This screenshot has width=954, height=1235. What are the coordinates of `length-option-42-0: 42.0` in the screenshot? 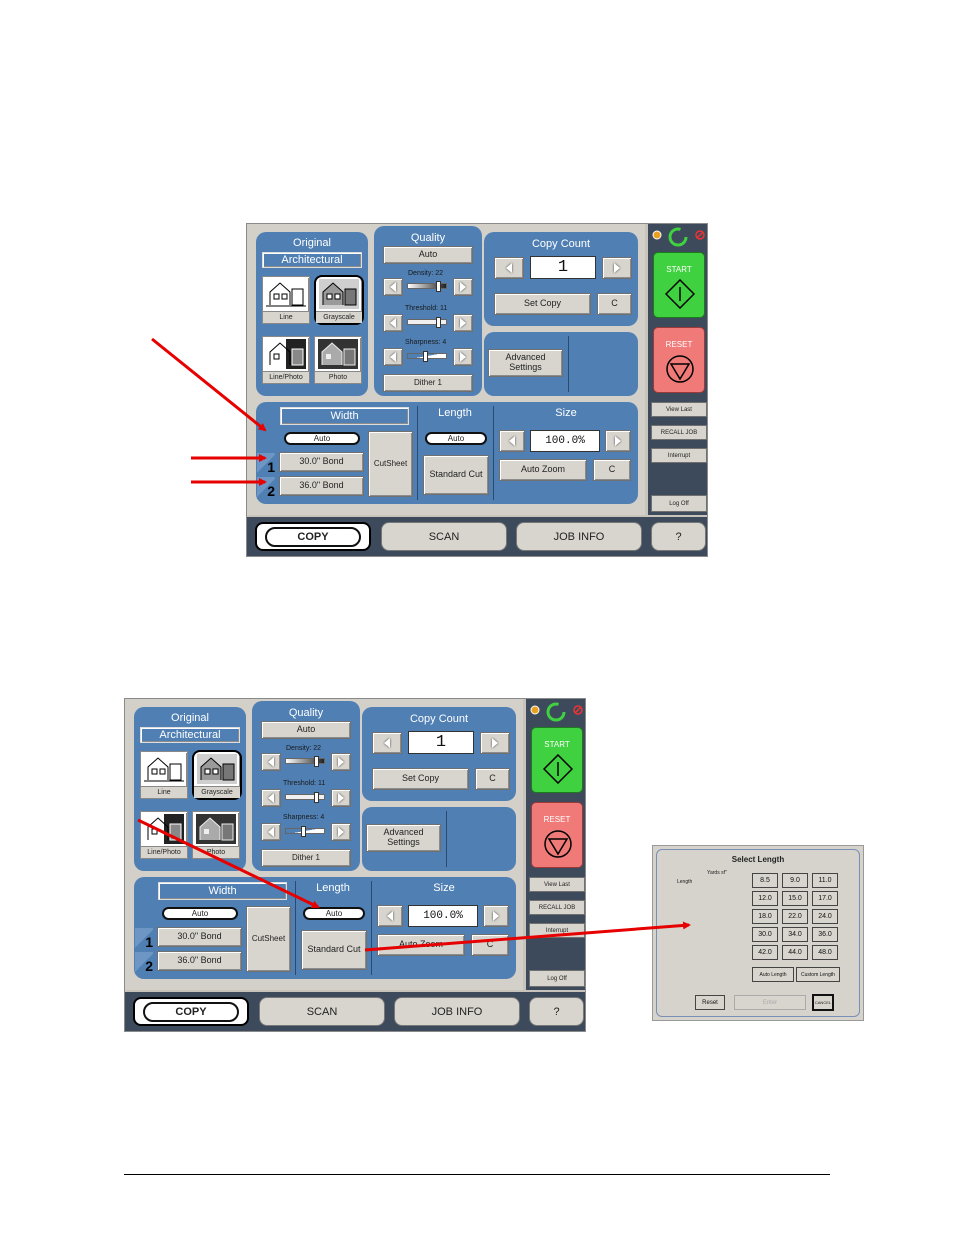 It's located at (765, 952).